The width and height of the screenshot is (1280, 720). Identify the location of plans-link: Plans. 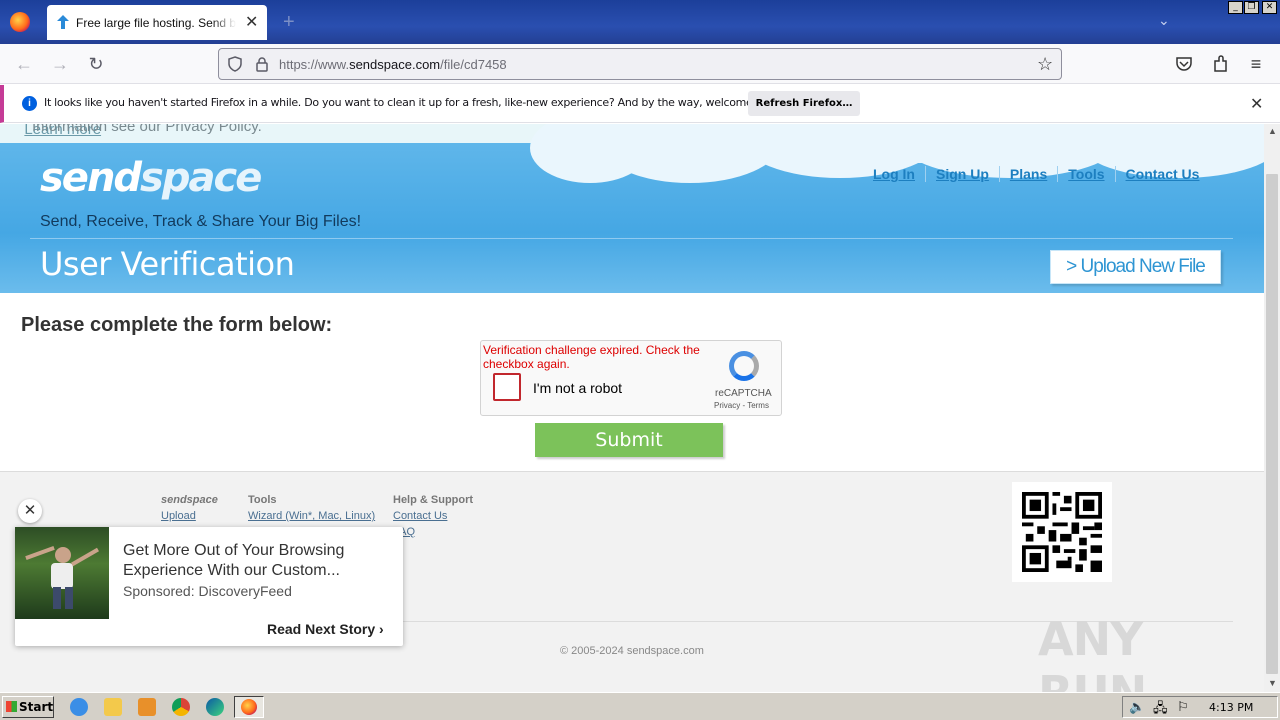
(1034, 174).